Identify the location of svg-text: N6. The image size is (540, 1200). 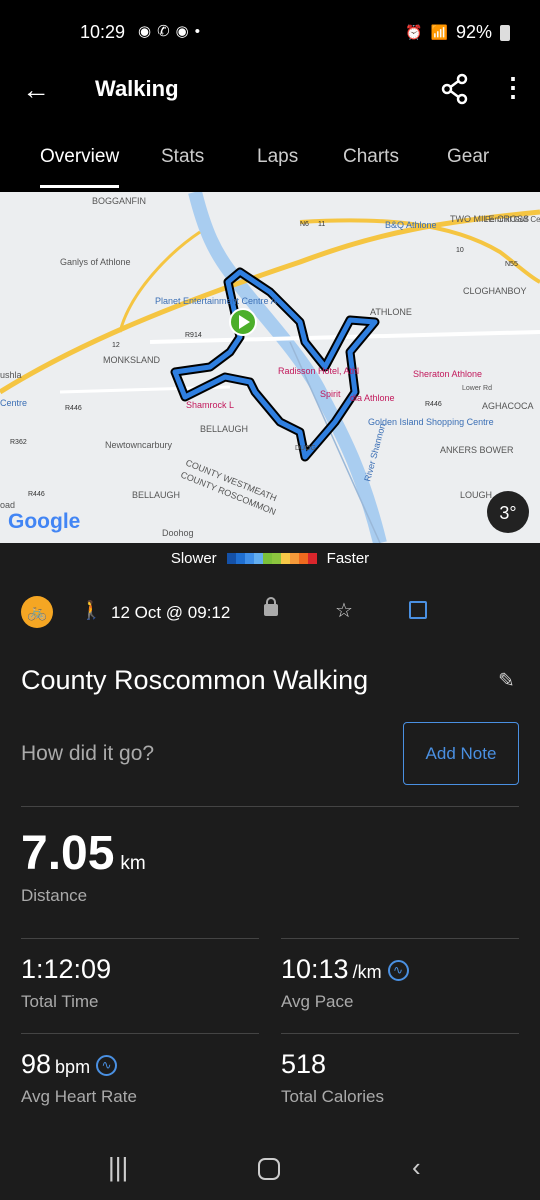
(304, 224).